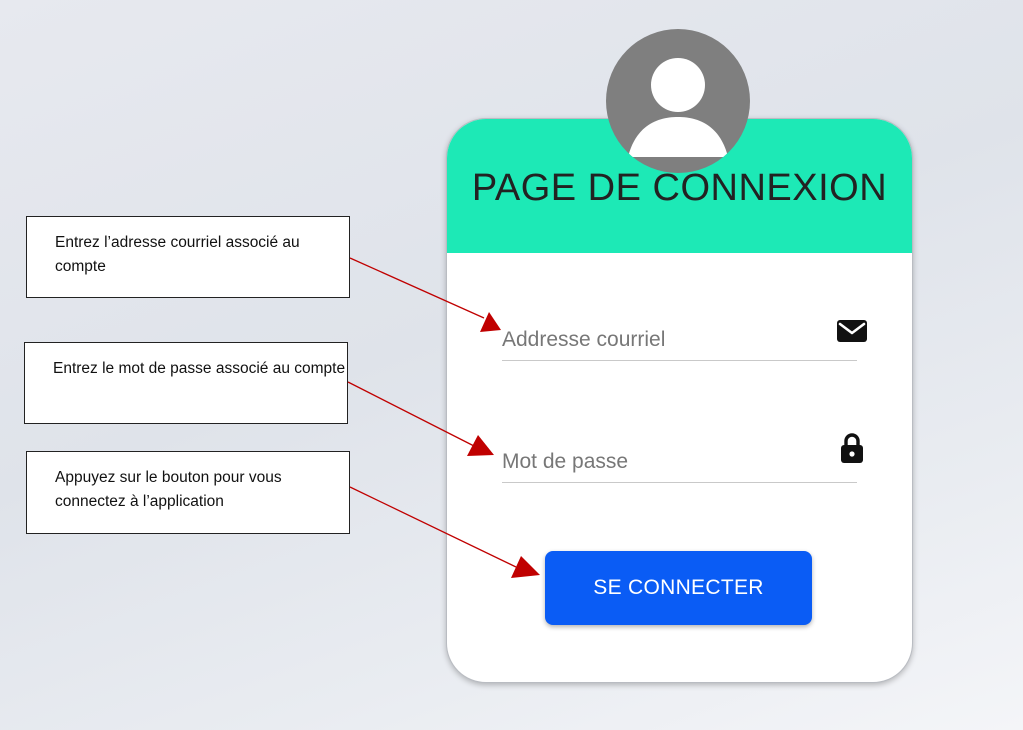 The height and width of the screenshot is (730, 1023). I want to click on password-input, so click(662, 462).